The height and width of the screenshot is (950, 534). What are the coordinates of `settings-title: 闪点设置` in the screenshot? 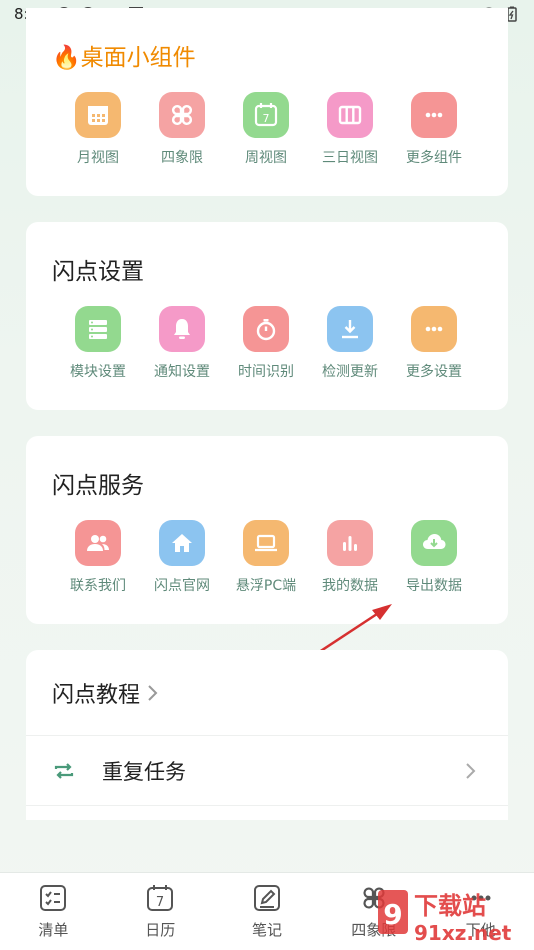 It's located at (98, 272).